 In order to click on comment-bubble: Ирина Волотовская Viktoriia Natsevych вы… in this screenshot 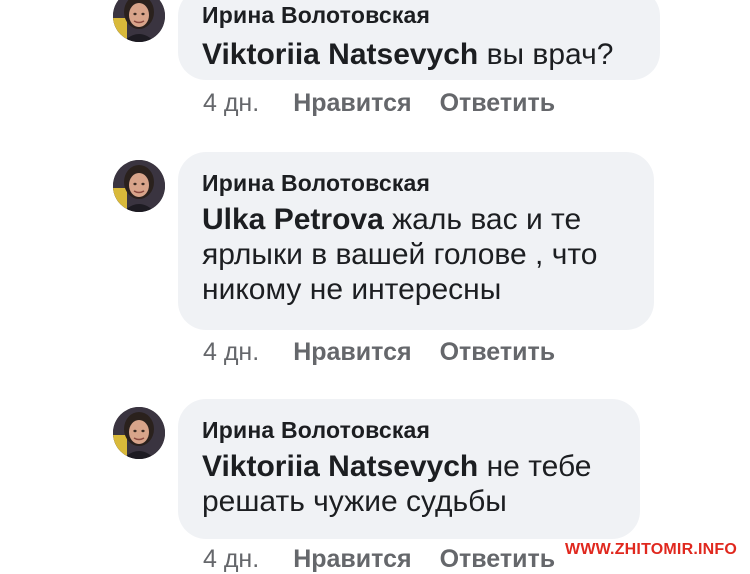, I will do `click(419, 40)`.